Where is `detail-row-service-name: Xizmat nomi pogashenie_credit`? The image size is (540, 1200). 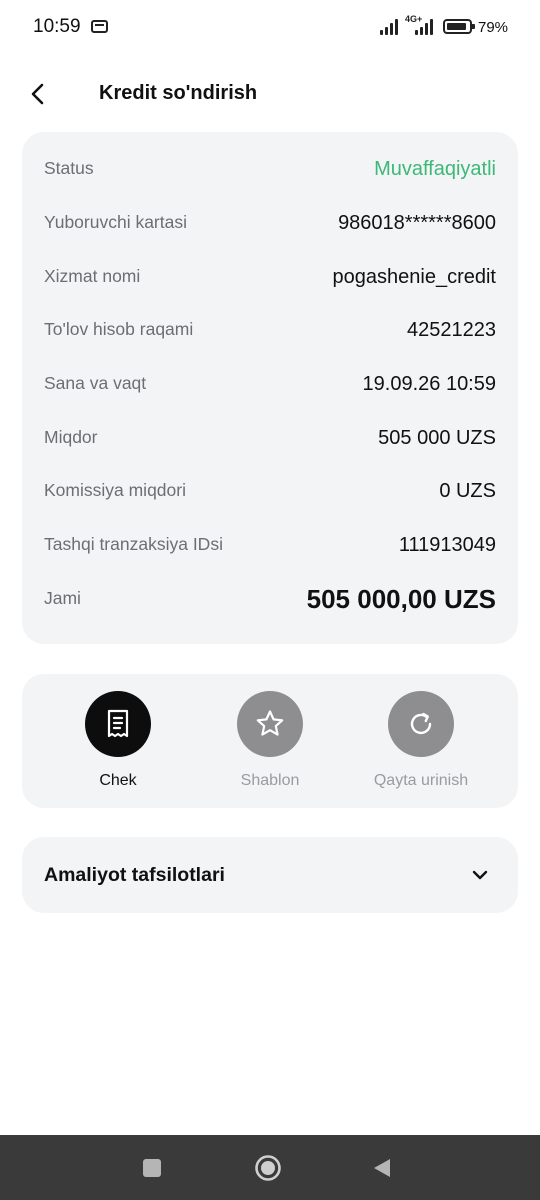 detail-row-service-name: Xizmat nomi pogashenie_credit is located at coordinates (270, 277).